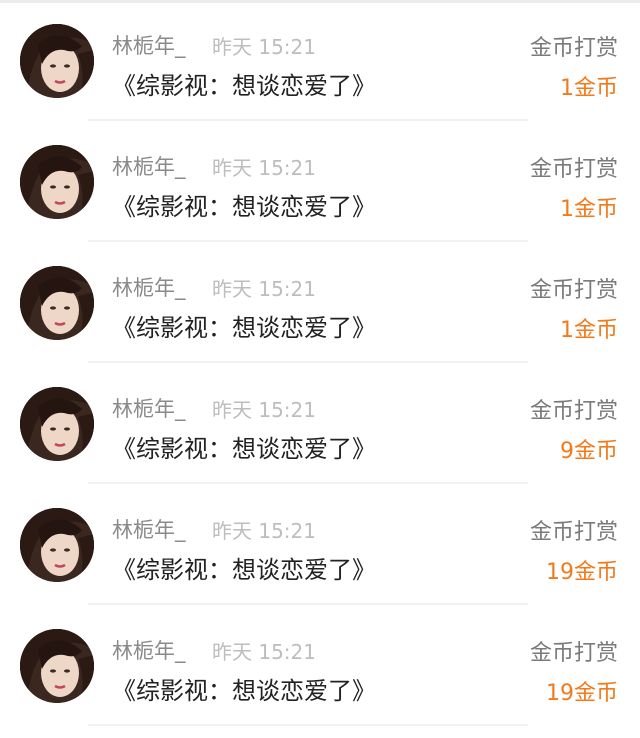 The width and height of the screenshot is (640, 738). What do you see at coordinates (308, 725) in the screenshot?
I see `divider` at bounding box center [308, 725].